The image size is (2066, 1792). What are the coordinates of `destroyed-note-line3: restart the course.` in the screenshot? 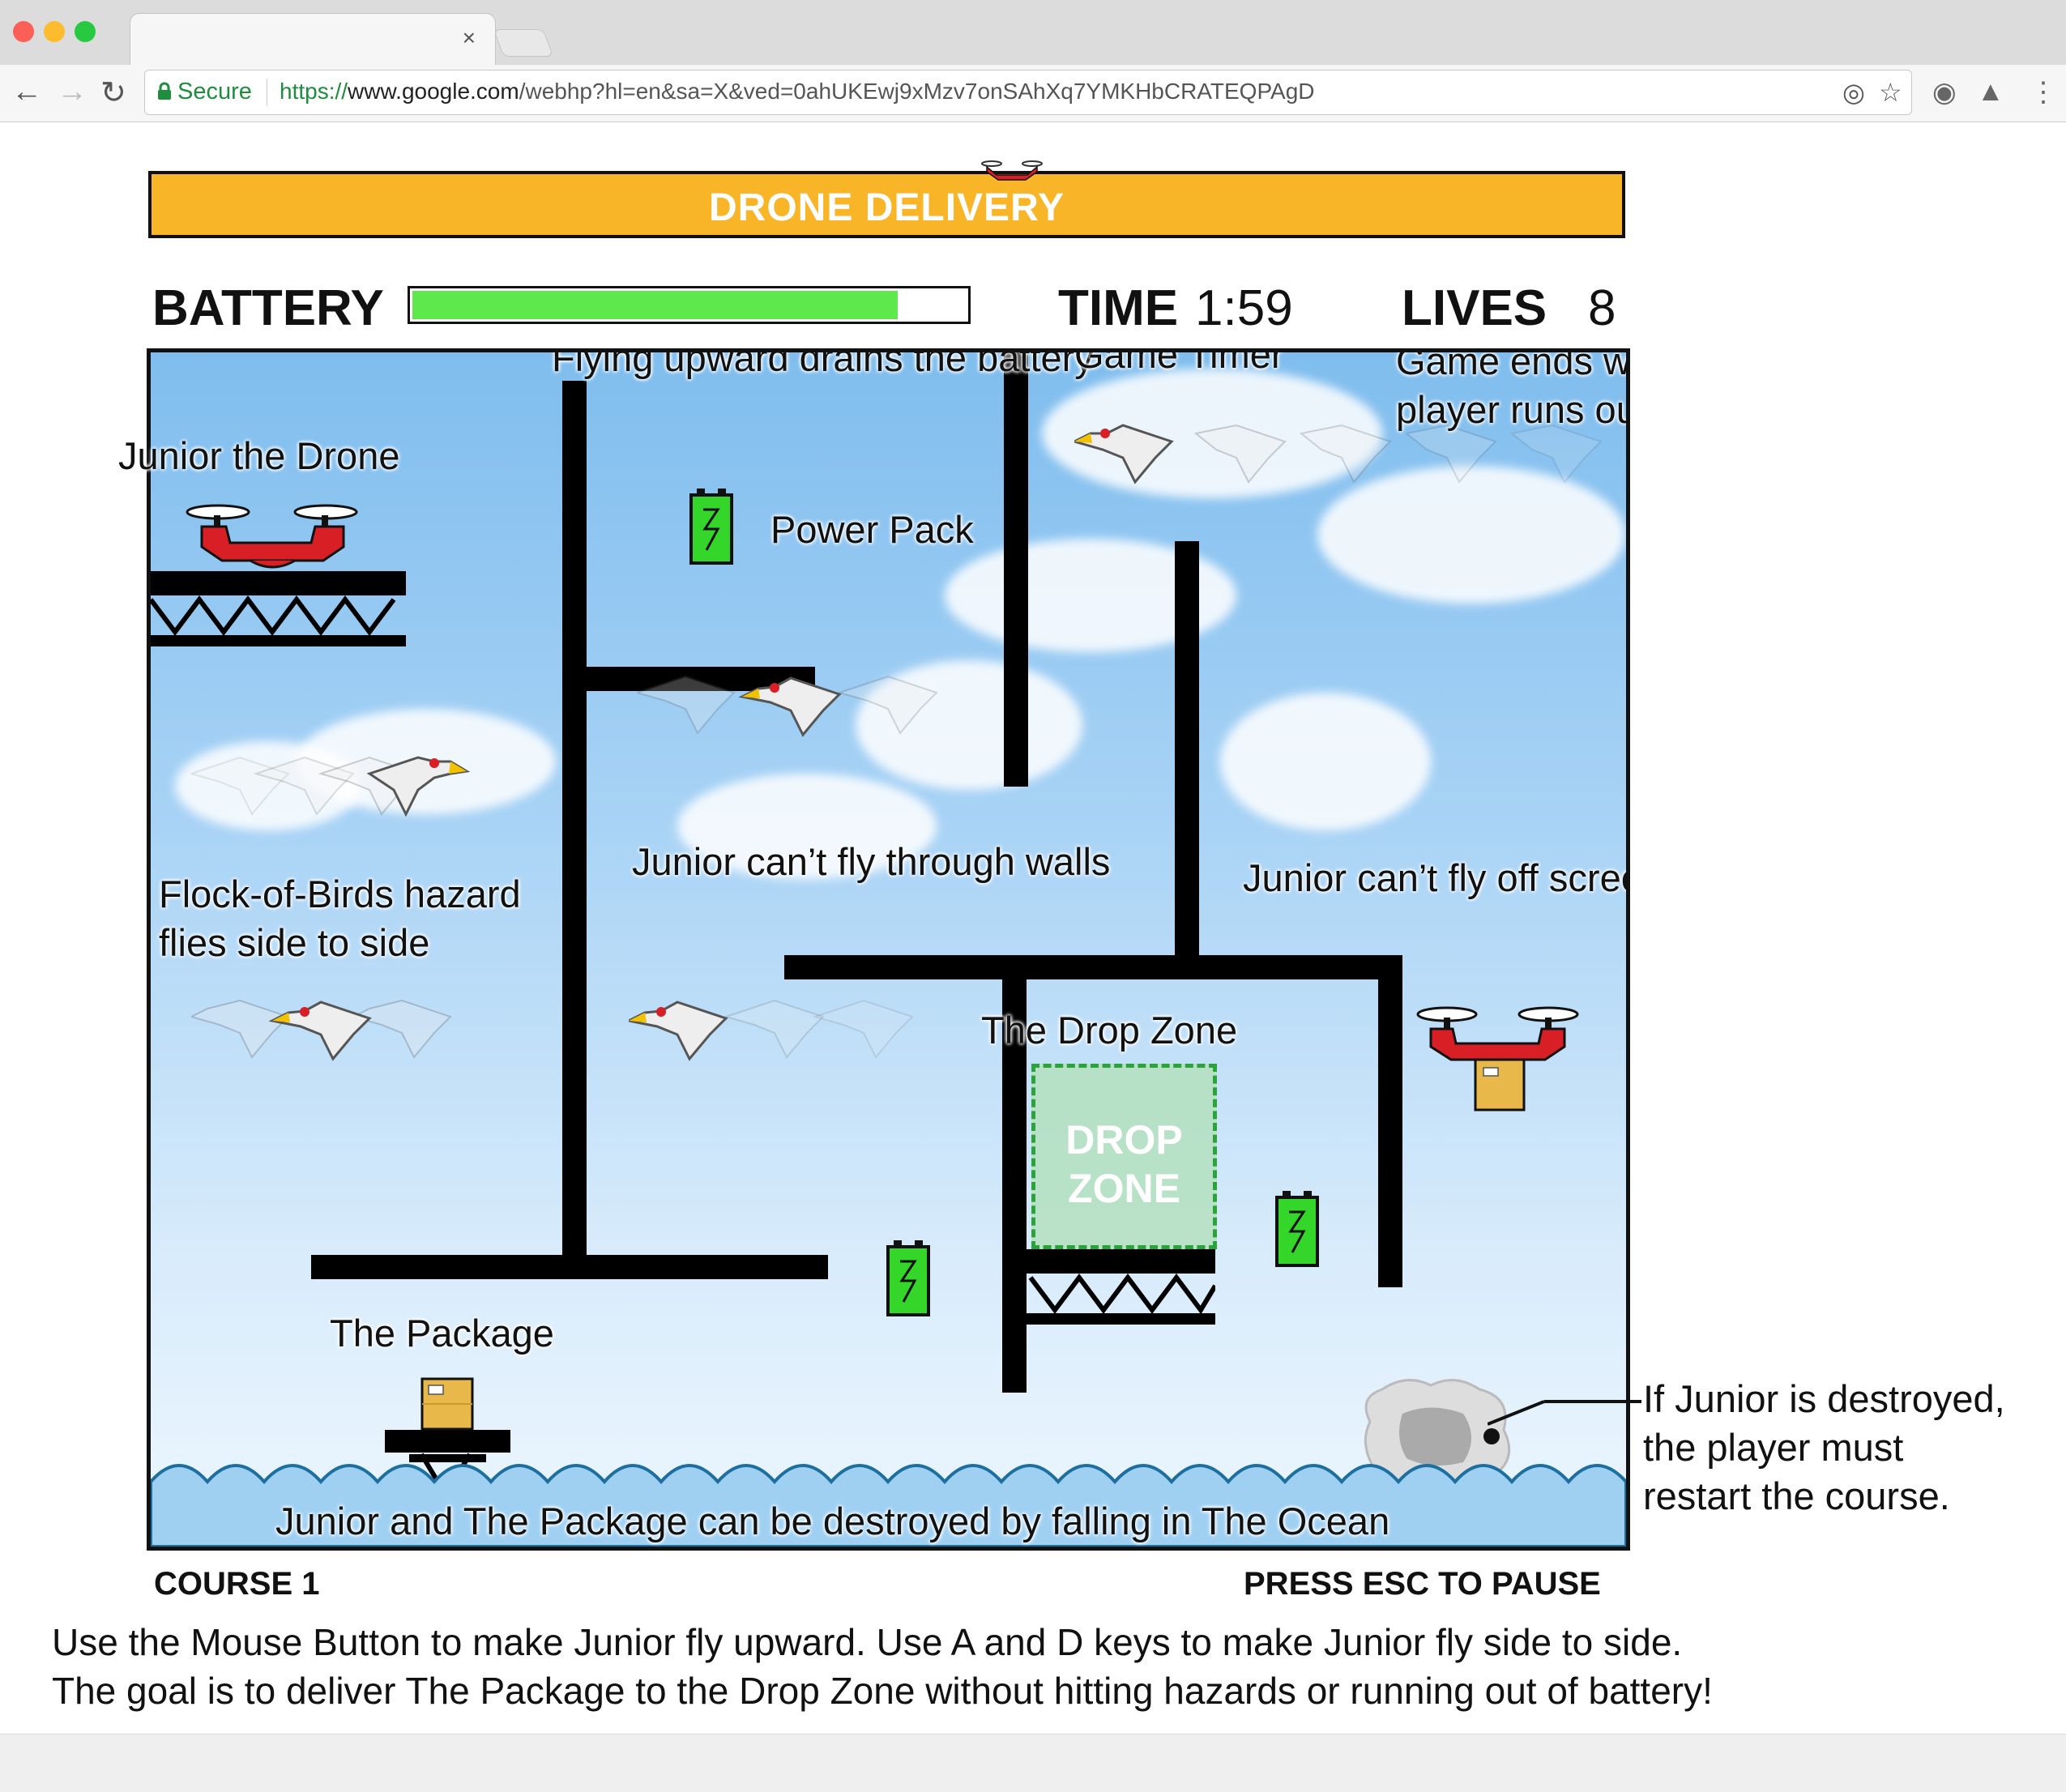 It's located at (1797, 1495).